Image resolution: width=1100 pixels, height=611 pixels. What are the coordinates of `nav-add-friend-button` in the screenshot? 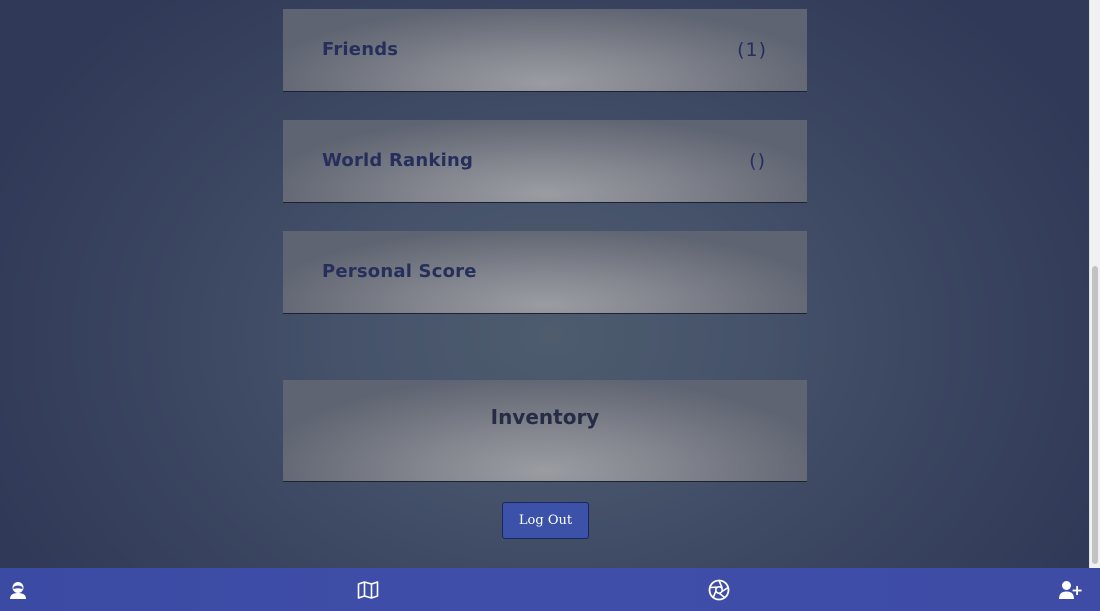 It's located at (1070, 589).